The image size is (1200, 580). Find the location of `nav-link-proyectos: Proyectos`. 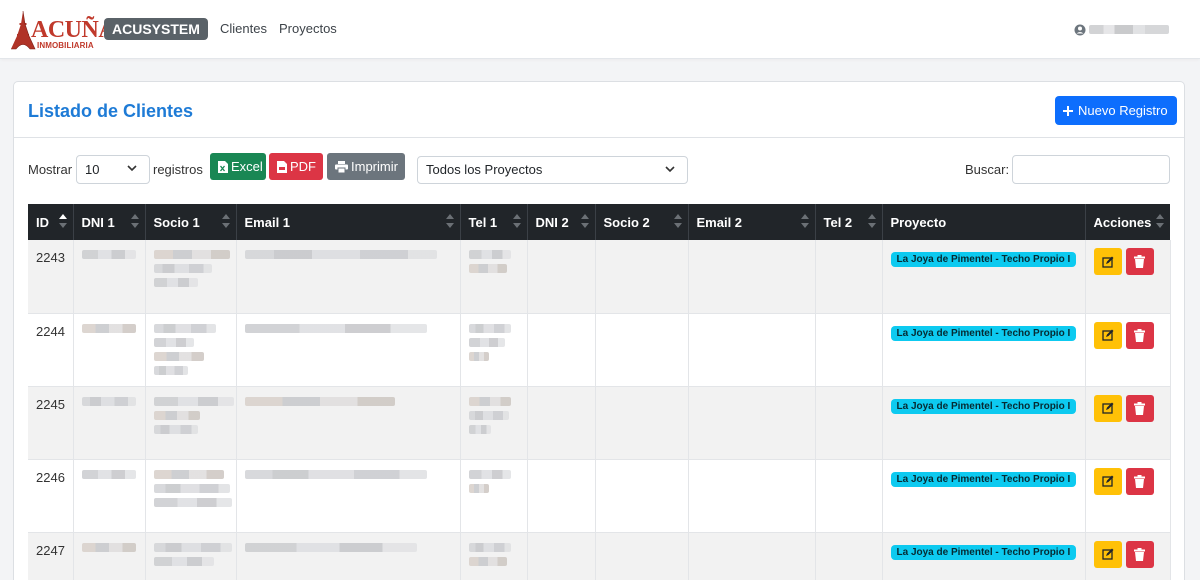

nav-link-proyectos: Proyectos is located at coordinates (308, 28).